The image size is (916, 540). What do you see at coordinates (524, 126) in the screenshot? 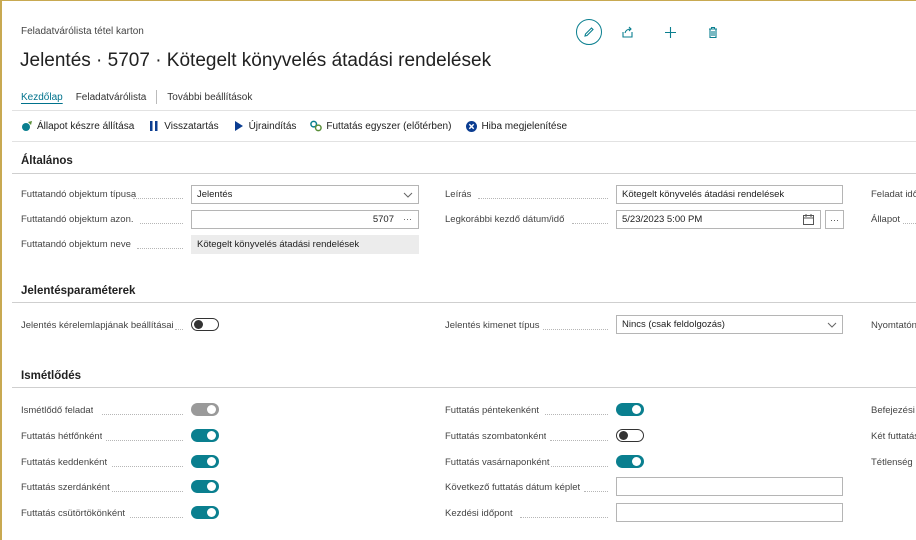
I see `show-error-label: Hiba megjelenítése` at bounding box center [524, 126].